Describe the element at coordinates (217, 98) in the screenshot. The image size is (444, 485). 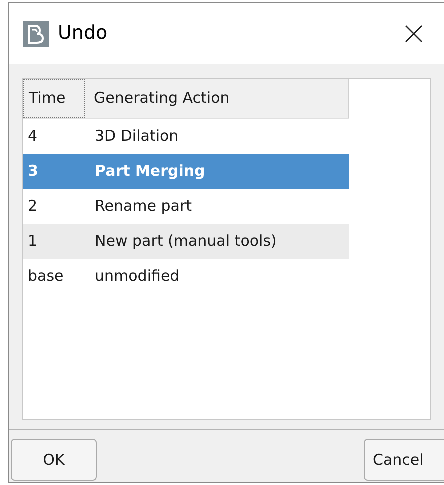
I see `column-header: Generating Action` at that location.